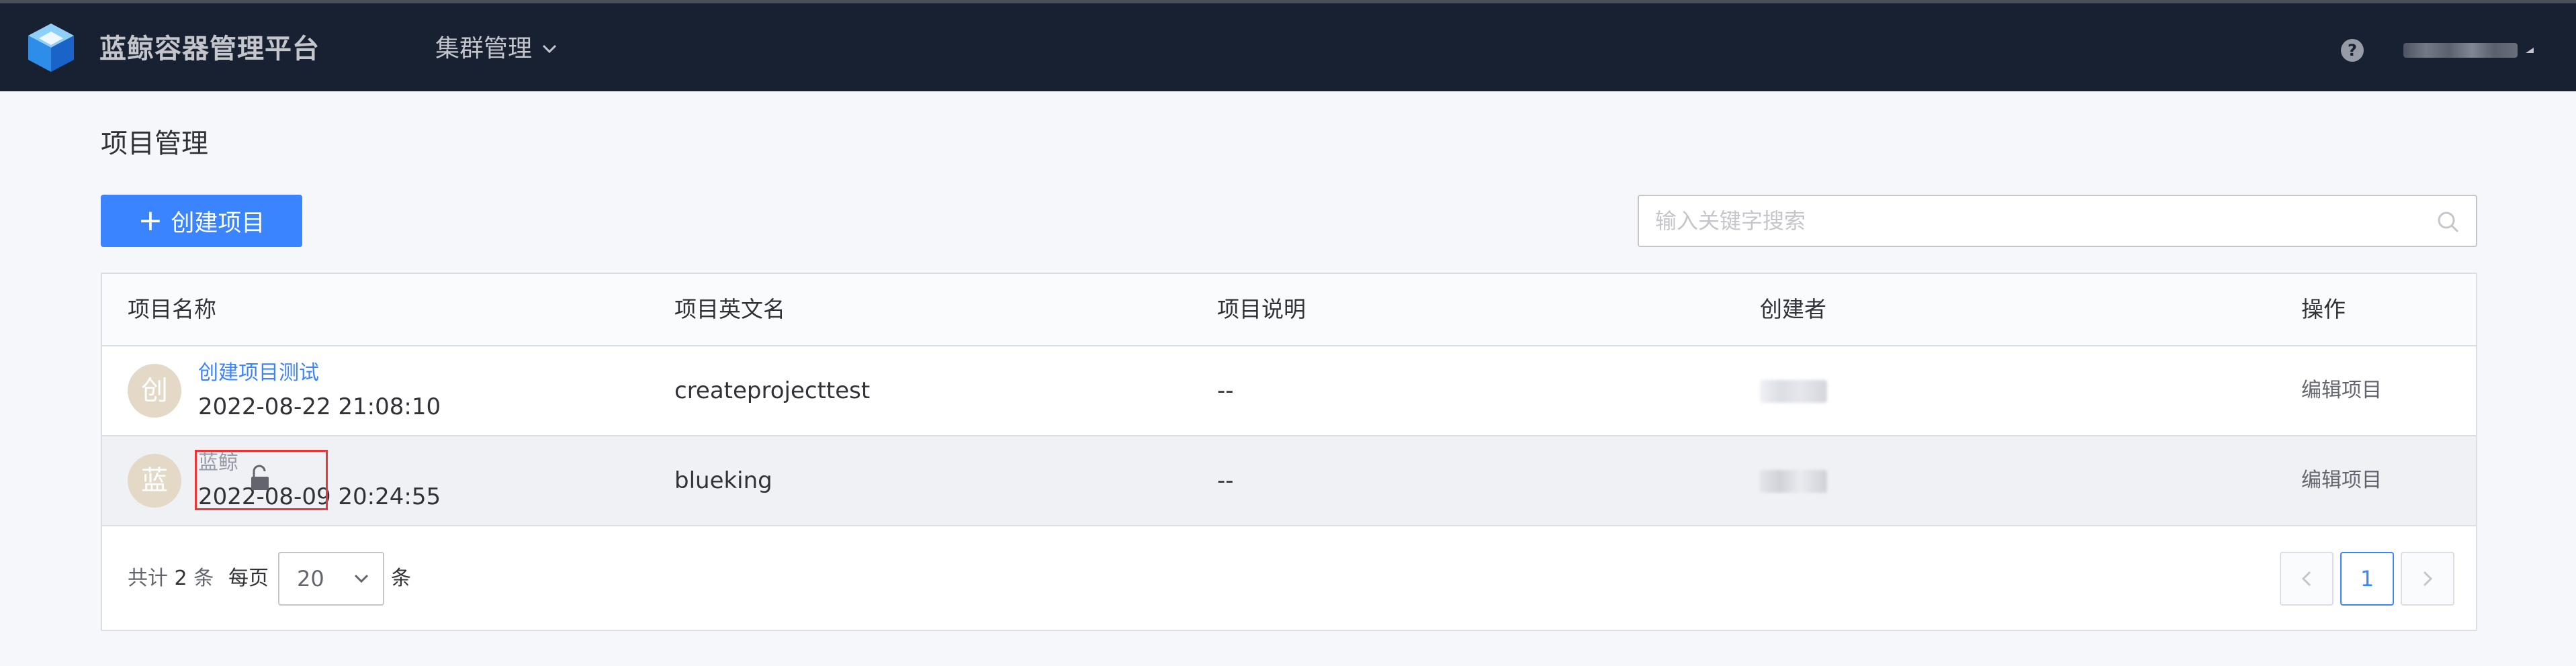  I want to click on chevron-left-icon, so click(2306, 579).